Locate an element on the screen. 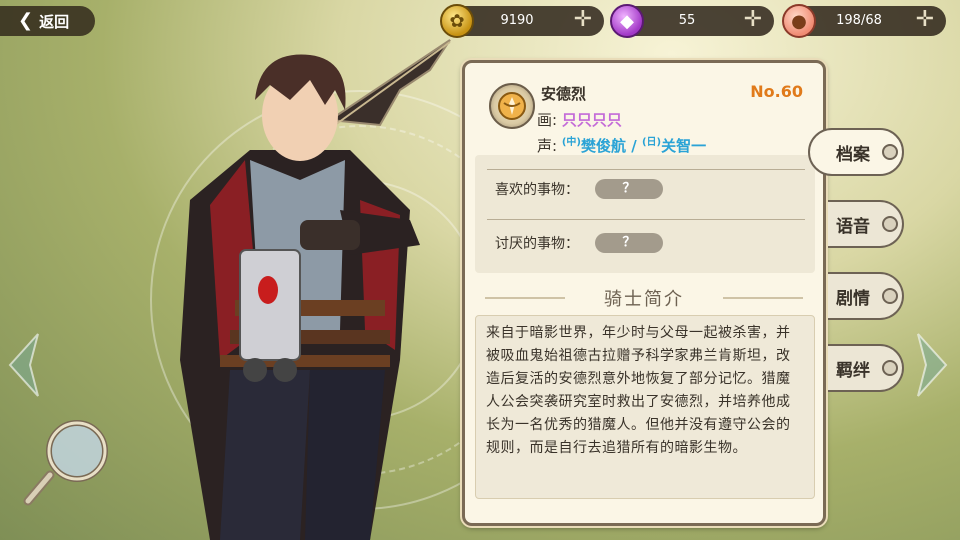 This screenshot has width=960, height=540. back-label: 返回 is located at coordinates (54, 21).